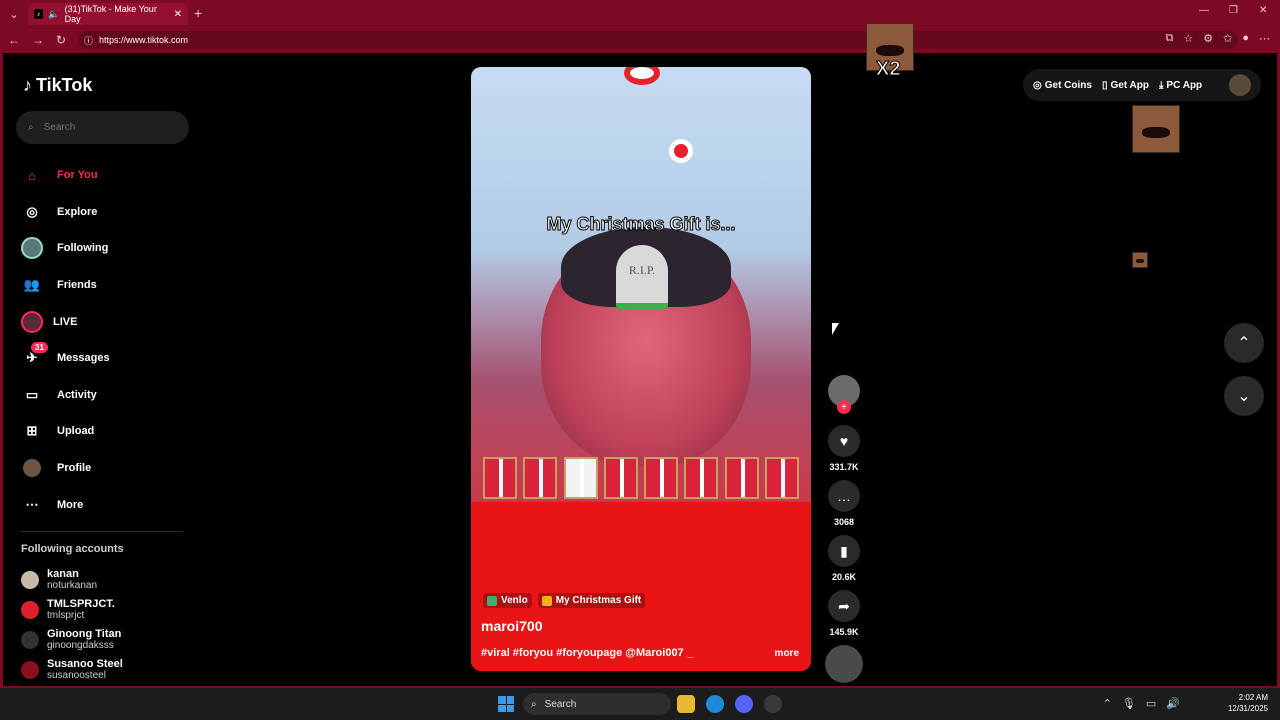 This screenshot has height=720, width=1280. Describe the element at coordinates (658, 40) in the screenshot. I see `url-field: ⓘ https://www.tiktok.com` at that location.